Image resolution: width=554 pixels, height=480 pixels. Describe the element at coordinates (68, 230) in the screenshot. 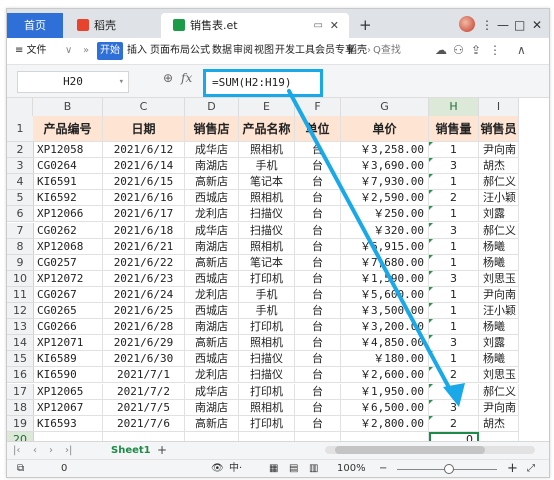

I see `table-cell: CG0262` at that location.